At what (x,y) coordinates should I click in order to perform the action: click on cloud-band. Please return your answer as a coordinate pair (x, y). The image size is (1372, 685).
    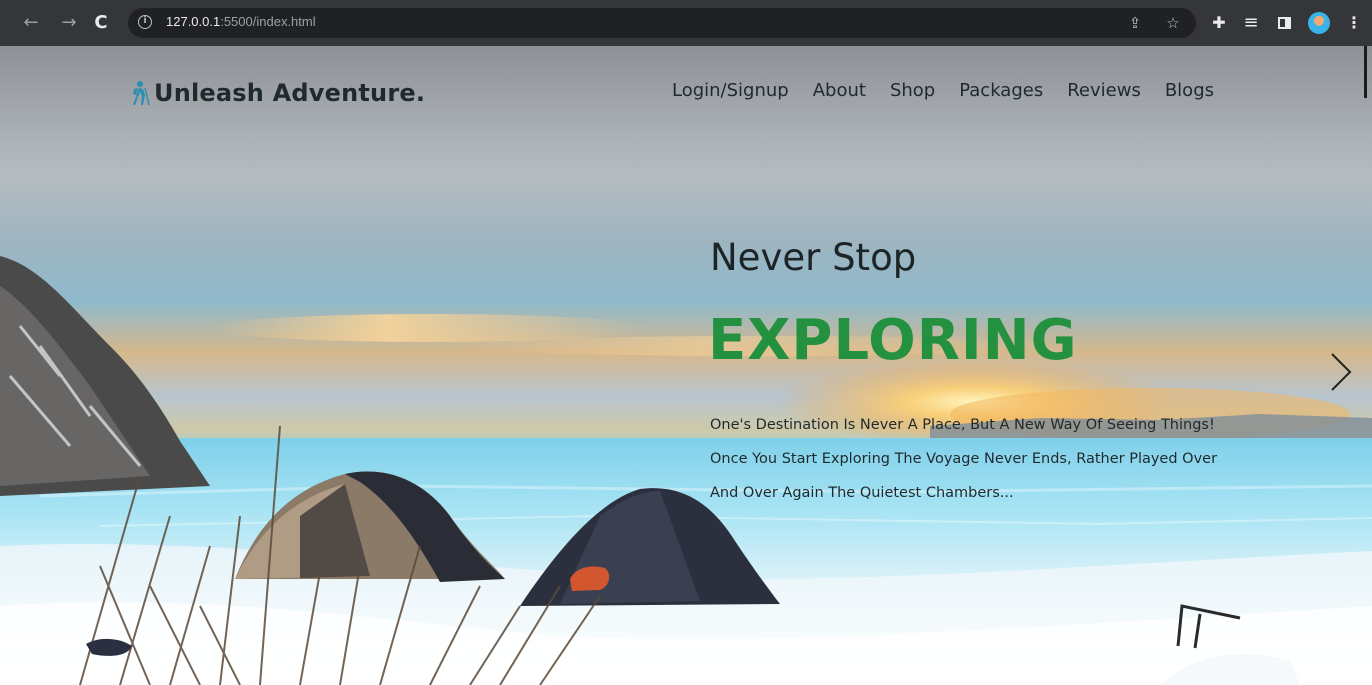
    Looking at the image, I should click on (430, 328).